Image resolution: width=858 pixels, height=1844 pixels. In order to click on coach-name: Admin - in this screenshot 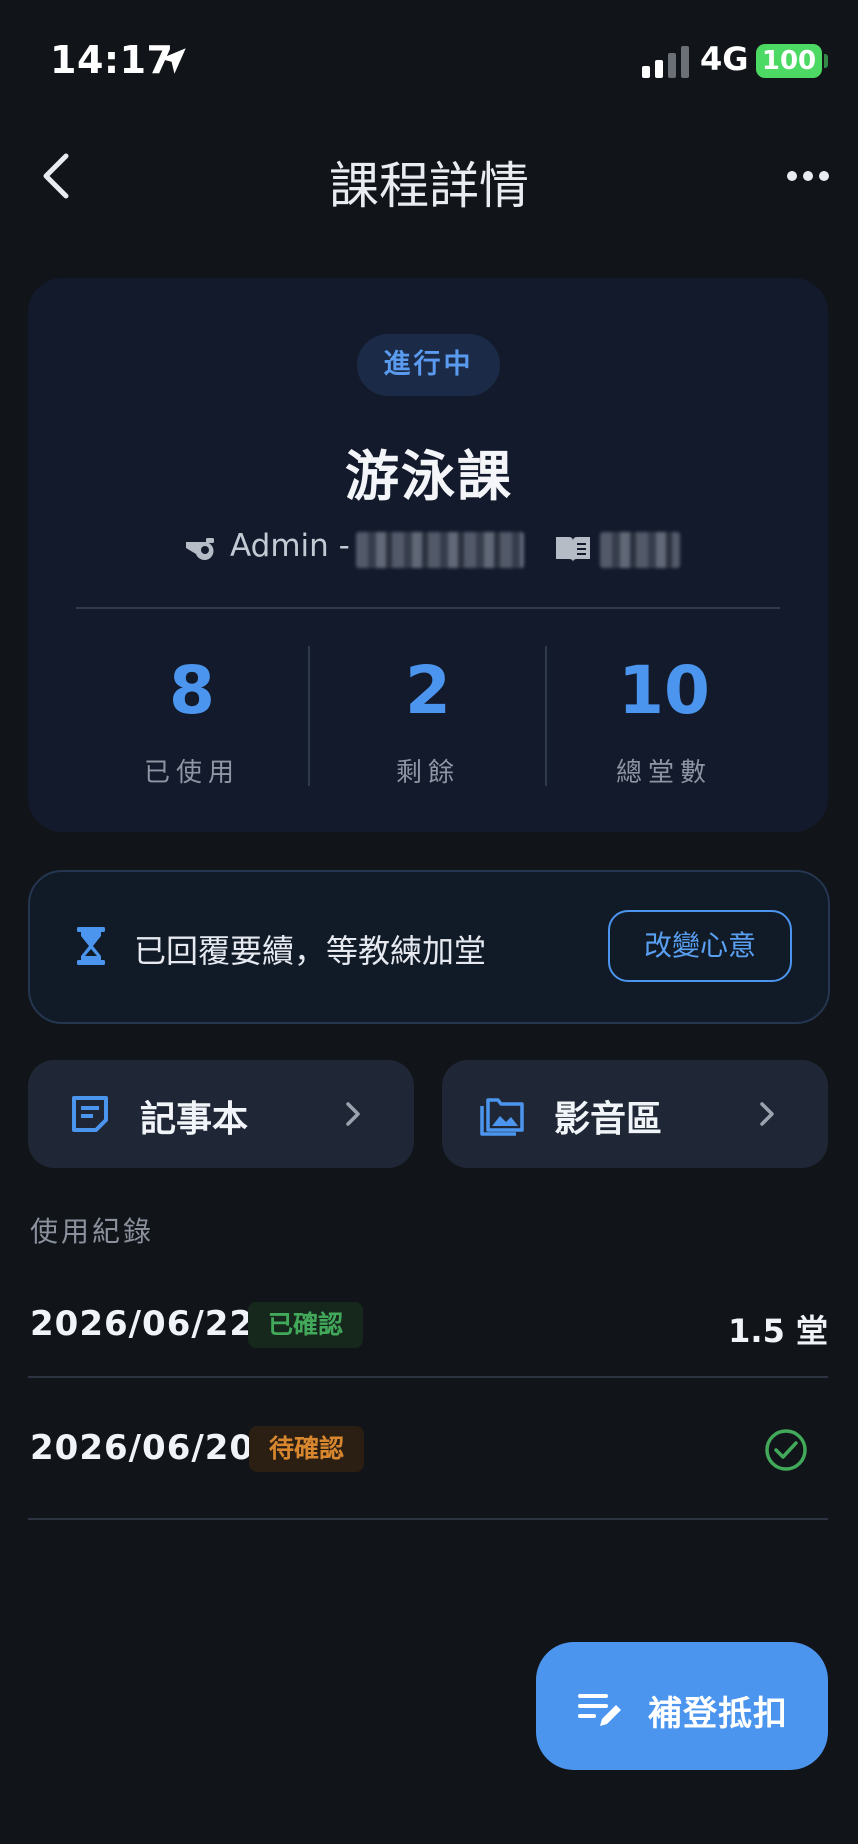, I will do `click(290, 546)`.